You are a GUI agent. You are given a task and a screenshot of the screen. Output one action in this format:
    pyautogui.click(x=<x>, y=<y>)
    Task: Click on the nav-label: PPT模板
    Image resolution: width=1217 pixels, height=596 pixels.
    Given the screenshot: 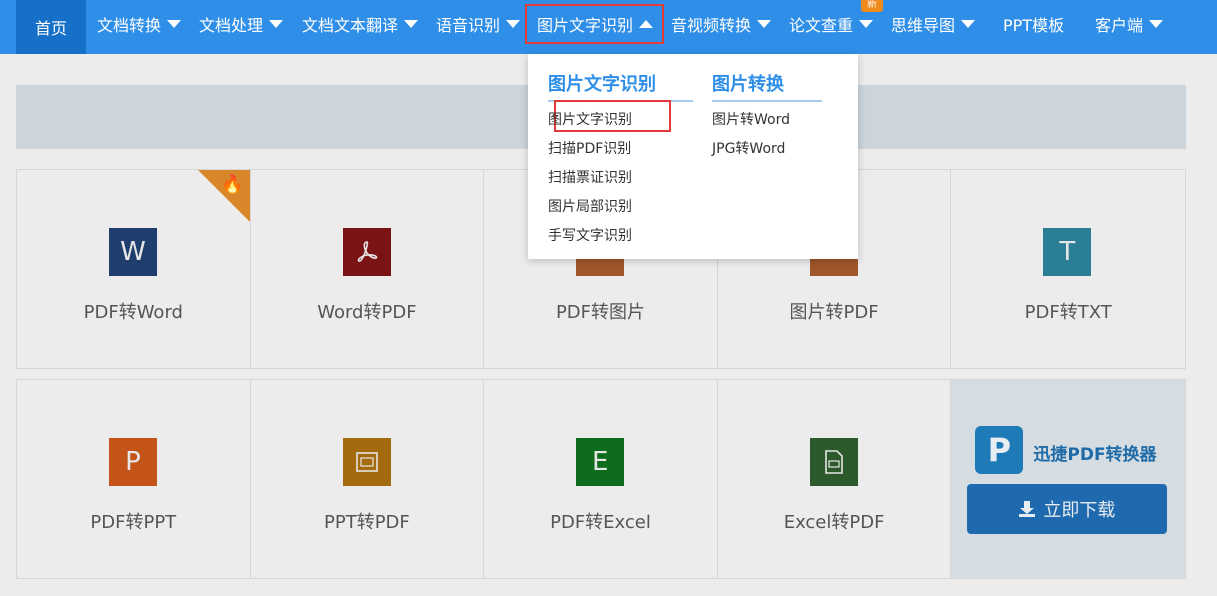 What is the action you would take?
    pyautogui.click(x=1034, y=25)
    